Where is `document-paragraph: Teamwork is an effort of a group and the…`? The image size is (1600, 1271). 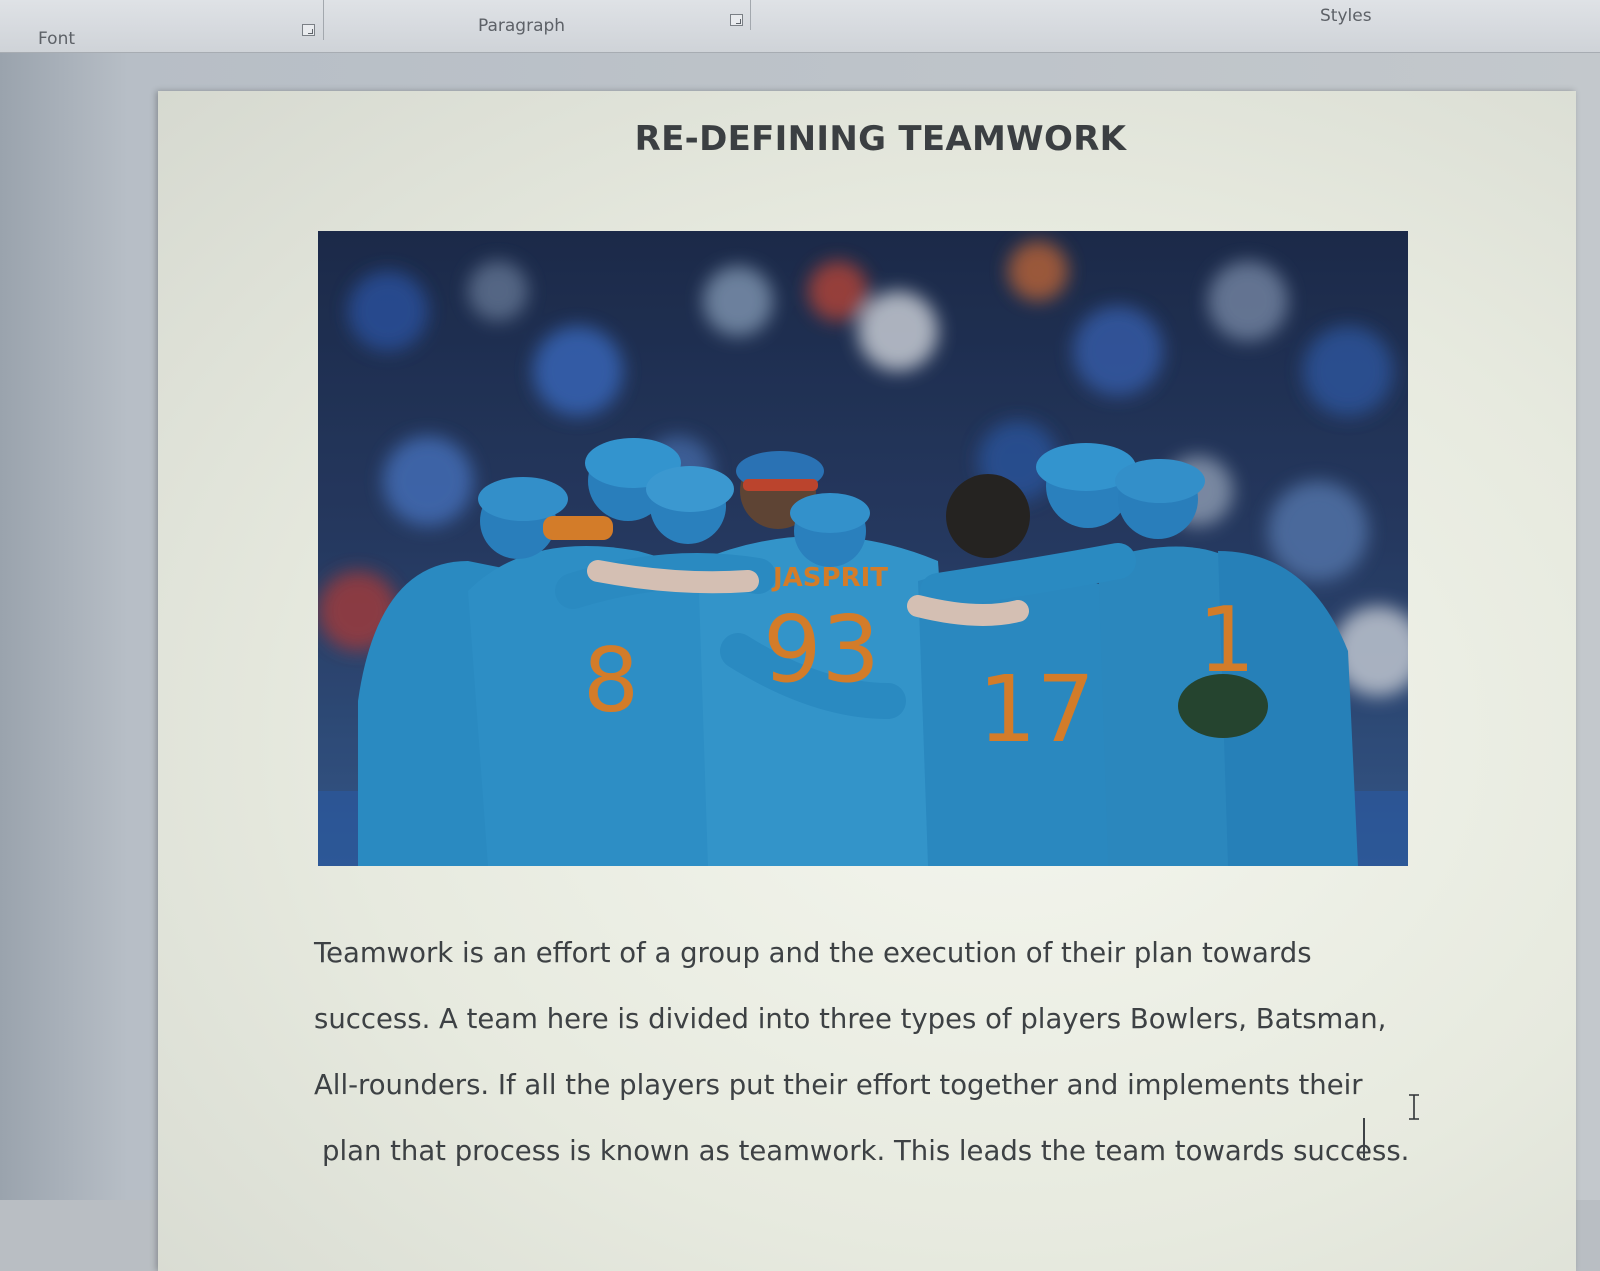 document-paragraph: Teamwork is an effort of a group and the… is located at coordinates (884, 1063).